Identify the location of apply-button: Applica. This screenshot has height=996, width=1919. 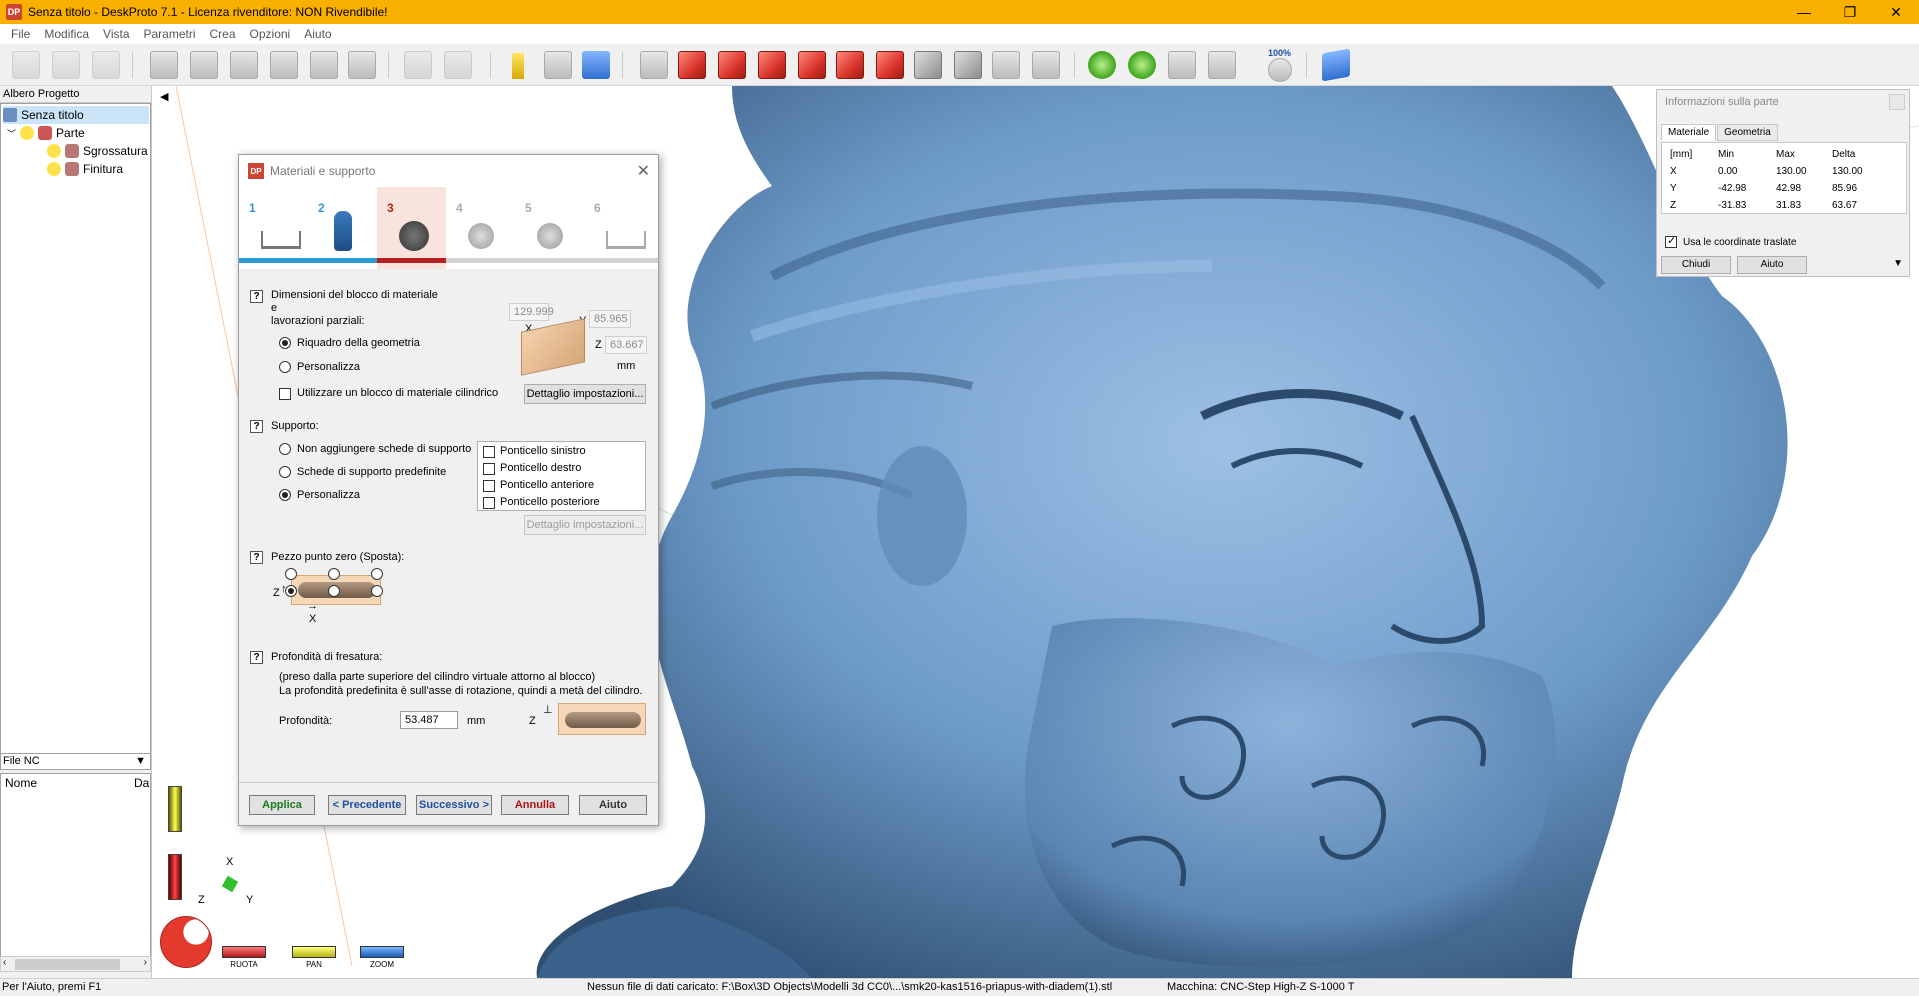
(282, 805).